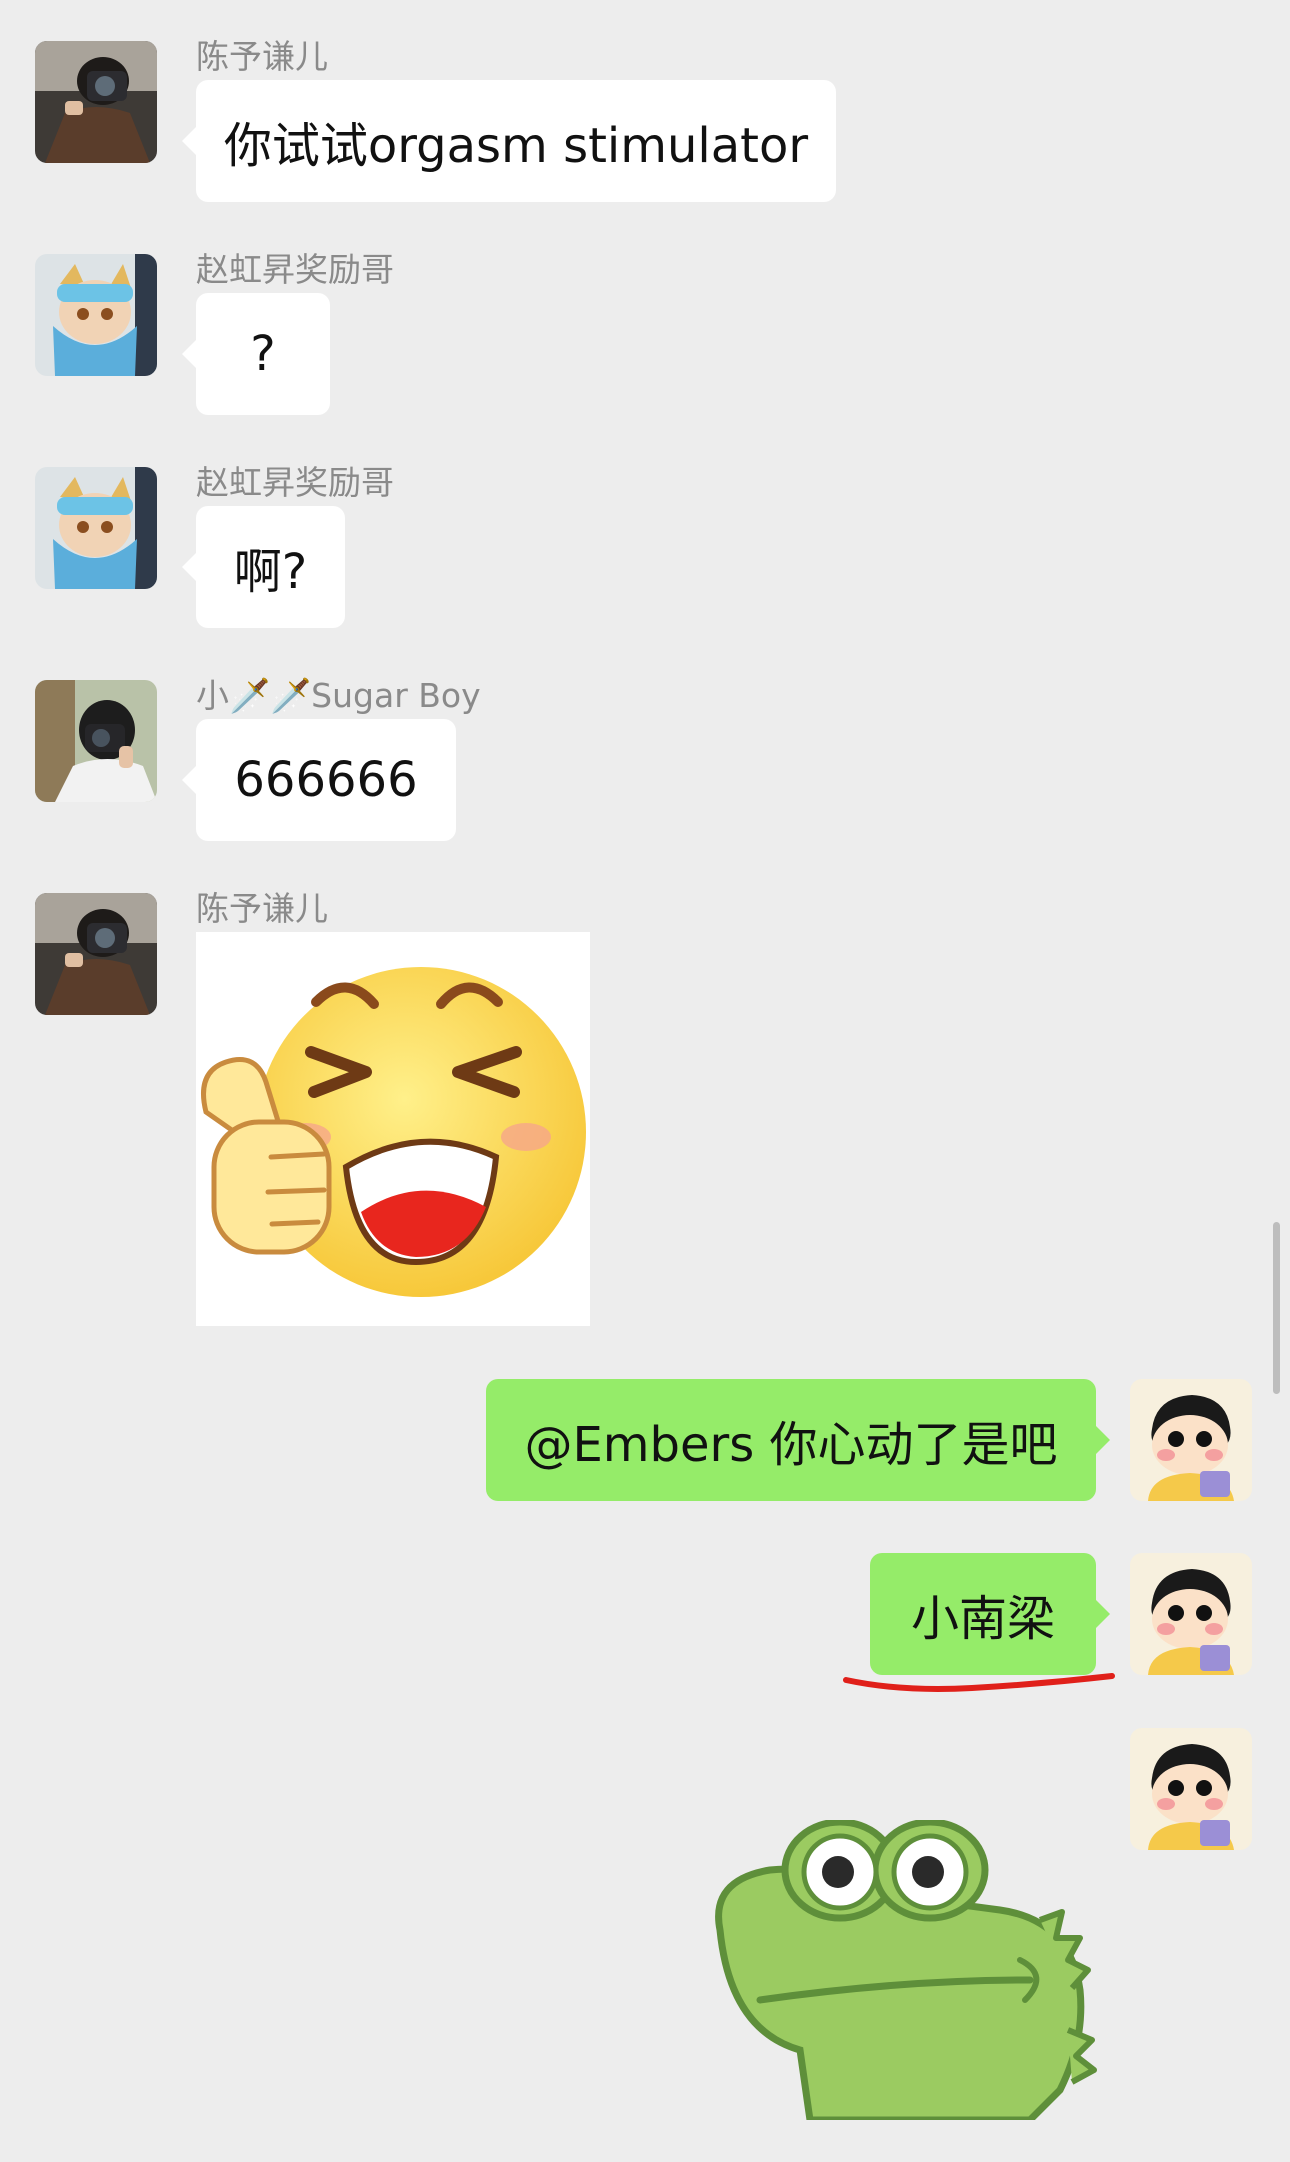  Describe the element at coordinates (1276, 1308) in the screenshot. I see `scrollbar` at that location.